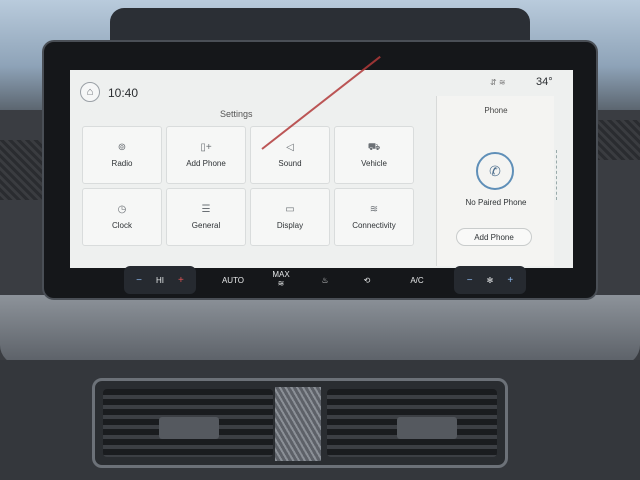 Image resolution: width=640 pixels, height=480 pixels. I want to click on radio-icon: ⊚, so click(122, 147).